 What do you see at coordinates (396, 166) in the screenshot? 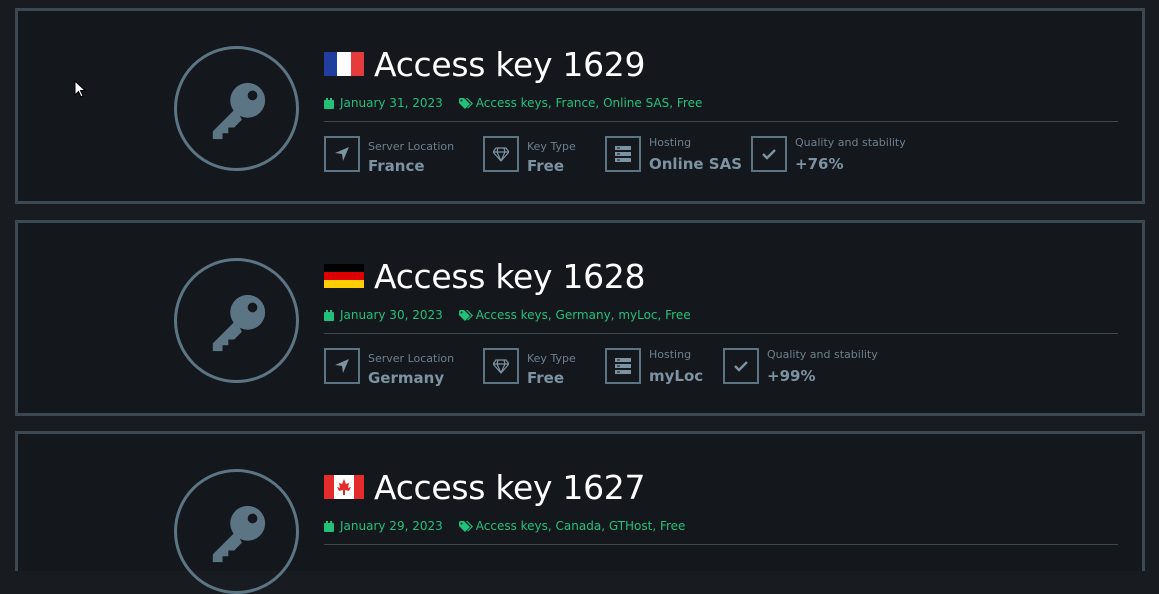
I see `attribute-value: France` at bounding box center [396, 166].